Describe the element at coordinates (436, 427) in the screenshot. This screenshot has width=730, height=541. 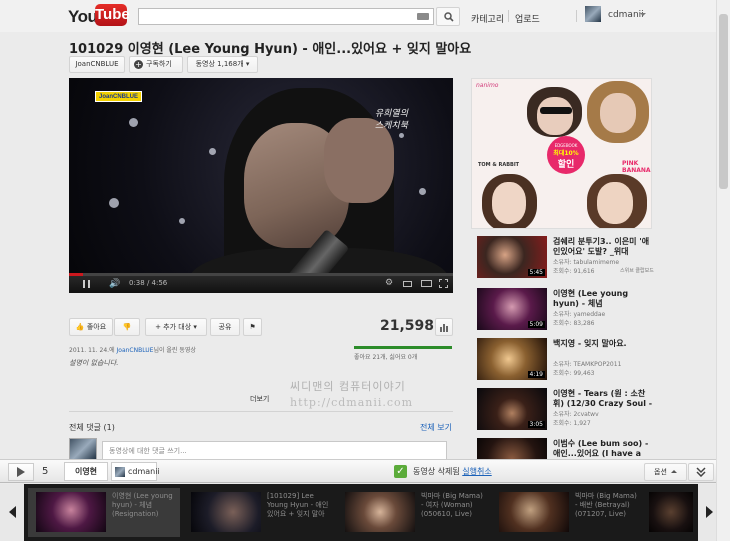
I see `view-all-comments-link: 전체 보기` at that location.